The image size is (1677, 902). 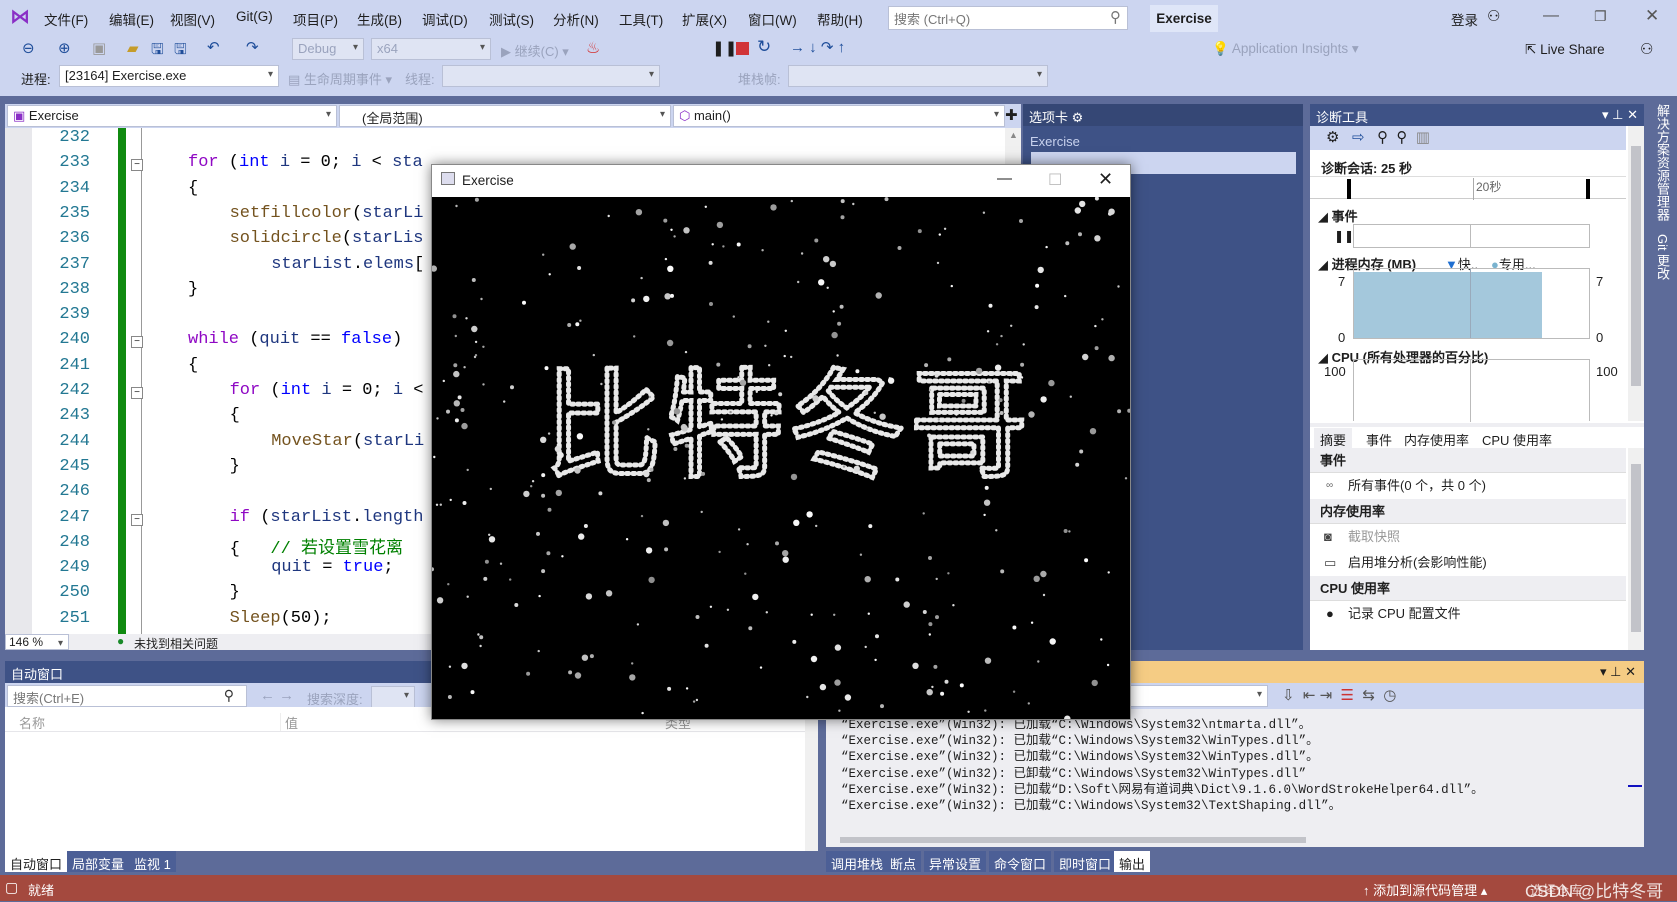 What do you see at coordinates (839, 116) in the screenshot?
I see `member-dropdown: ⬡ main()` at bounding box center [839, 116].